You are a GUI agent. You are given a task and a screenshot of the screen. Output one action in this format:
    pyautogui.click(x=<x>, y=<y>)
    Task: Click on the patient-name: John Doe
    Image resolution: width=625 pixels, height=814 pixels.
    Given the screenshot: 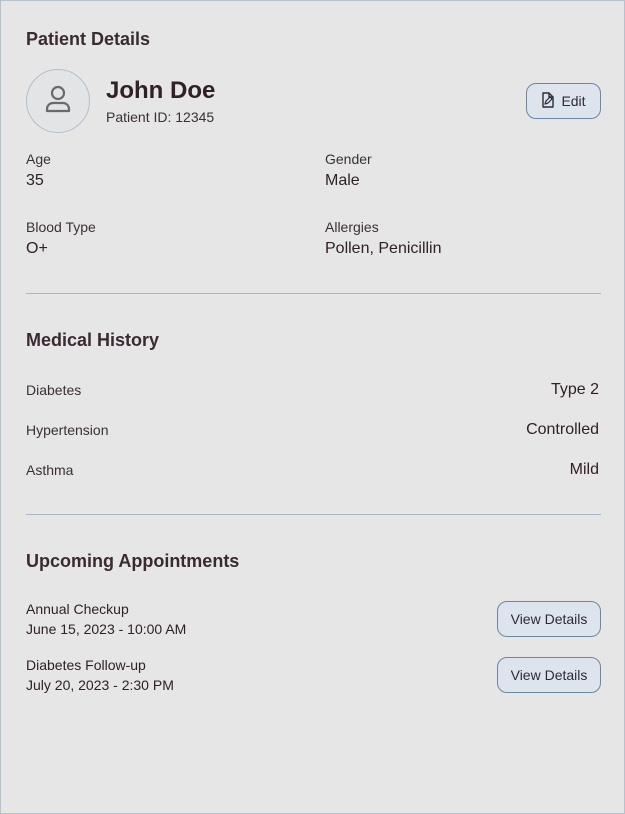 What is the action you would take?
    pyautogui.click(x=161, y=90)
    